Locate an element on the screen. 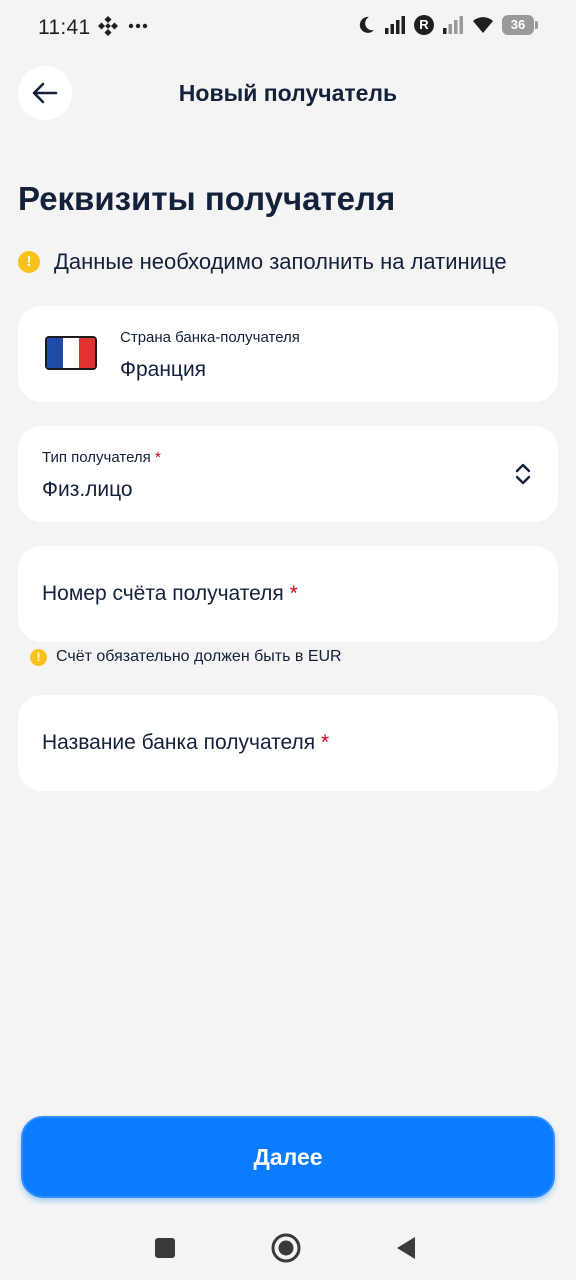  battery-icon: 36 is located at coordinates (520, 25).